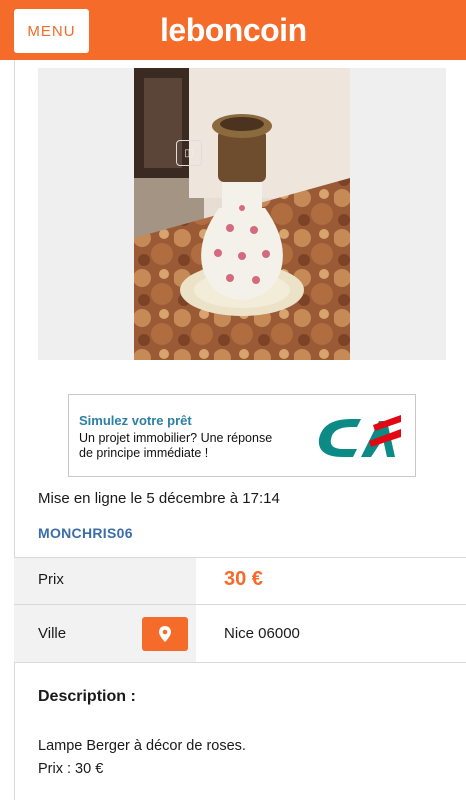 The width and height of the screenshot is (466, 800). What do you see at coordinates (142, 746) in the screenshot?
I see `description-text: Lampe Berger à décor de roses.` at bounding box center [142, 746].